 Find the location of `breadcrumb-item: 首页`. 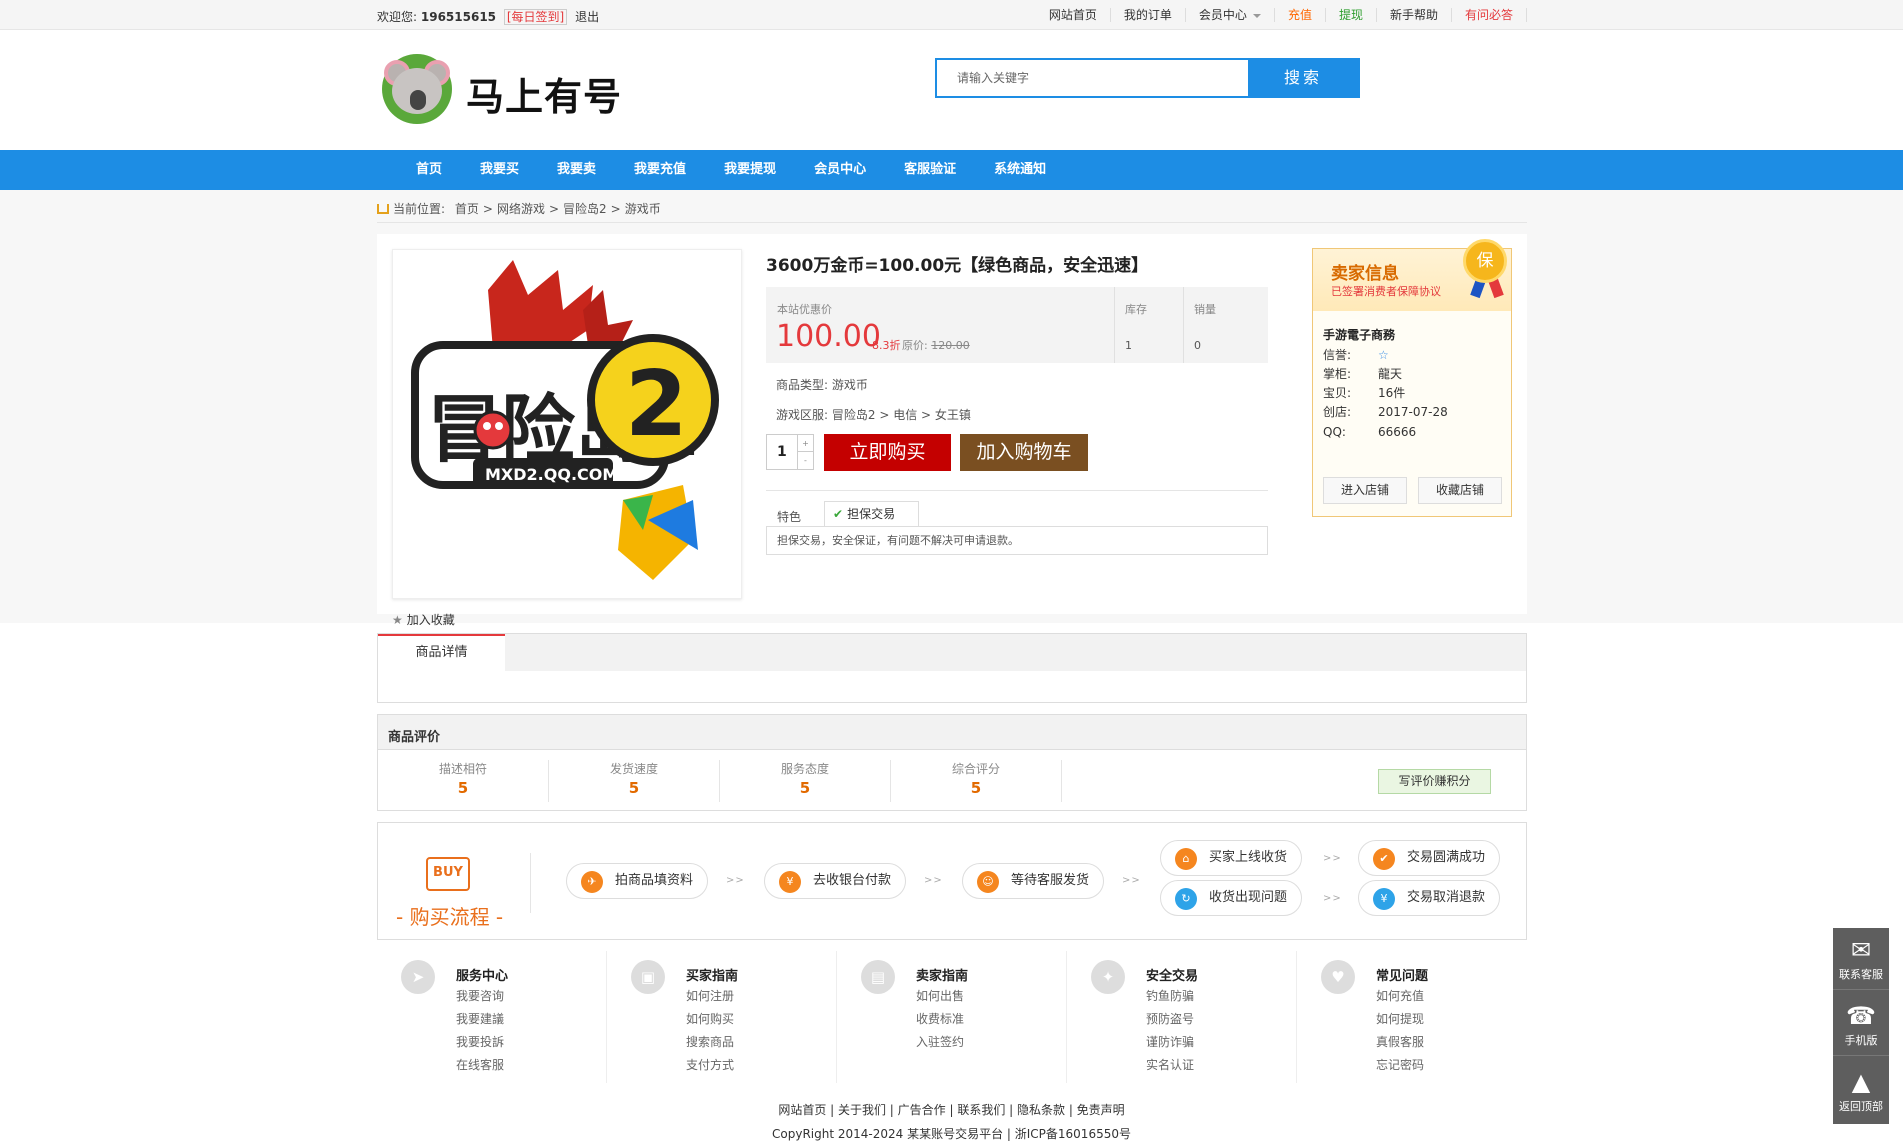

breadcrumb-item: 首页 is located at coordinates (467, 209).